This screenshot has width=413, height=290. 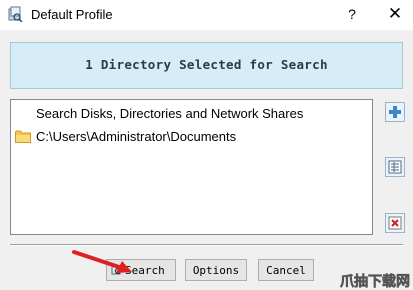 I want to click on directory-properties-button, so click(x=395, y=167).